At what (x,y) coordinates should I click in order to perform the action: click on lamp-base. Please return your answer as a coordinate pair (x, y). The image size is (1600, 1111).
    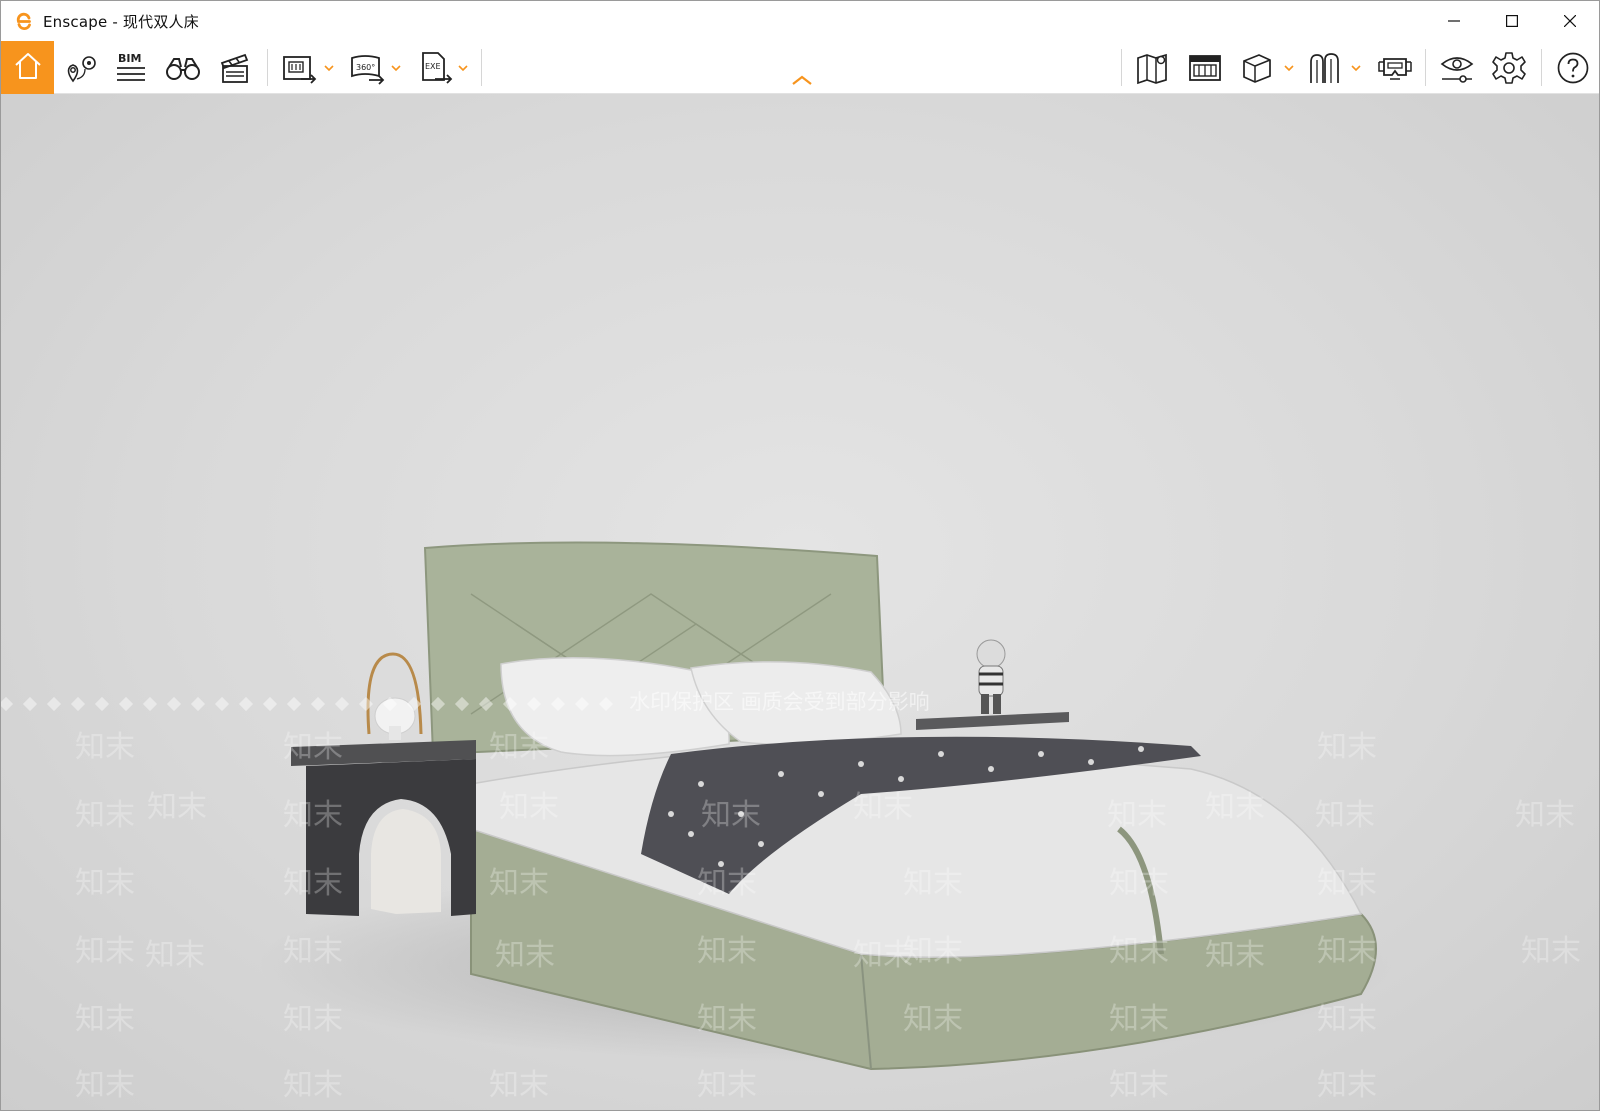
    Looking at the image, I should click on (395, 733).